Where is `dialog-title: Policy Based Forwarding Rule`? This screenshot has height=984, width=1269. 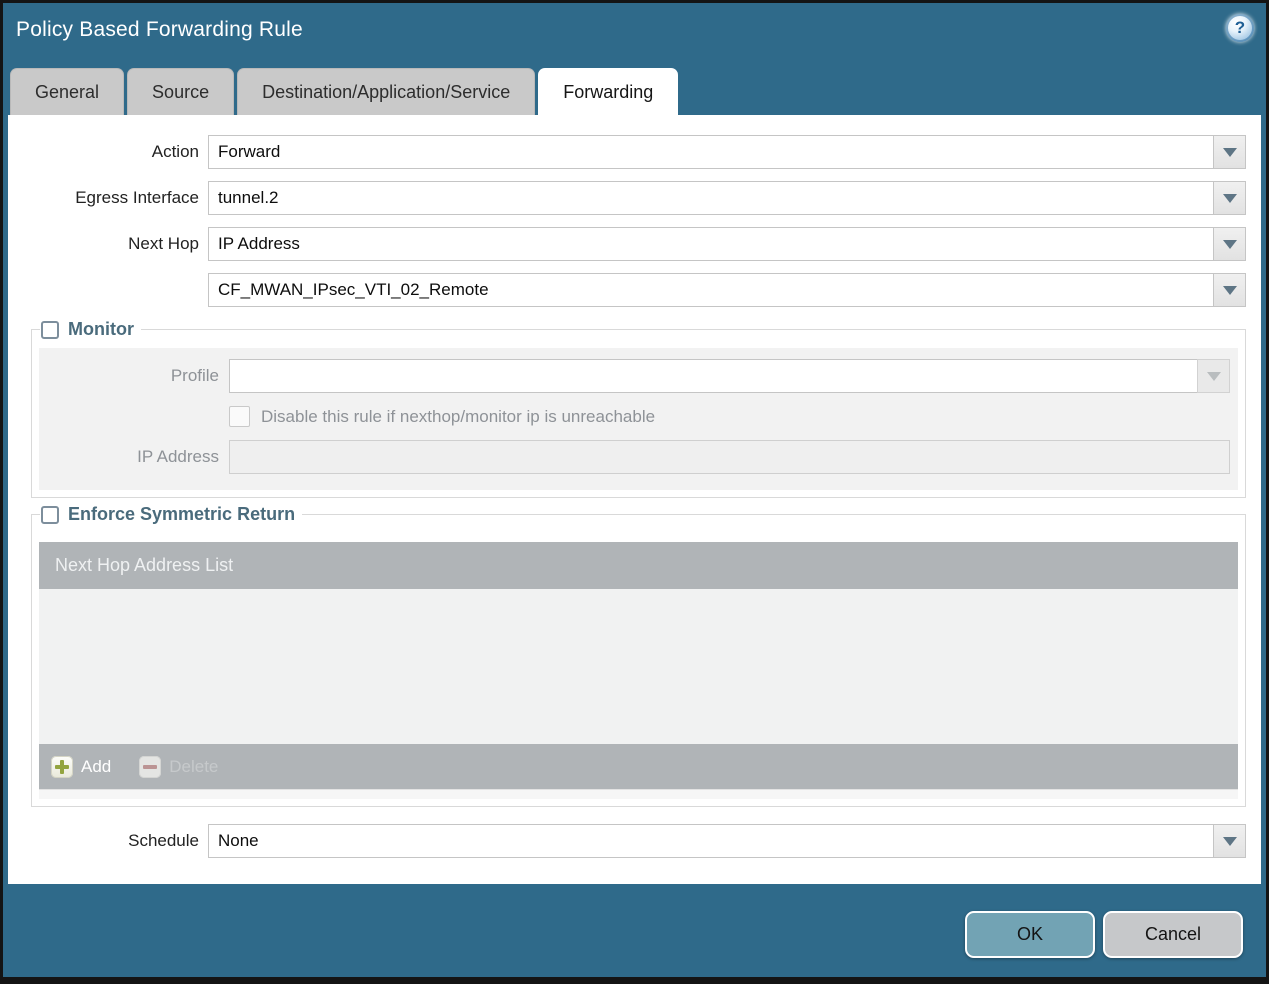 dialog-title: Policy Based Forwarding Rule is located at coordinates (159, 29).